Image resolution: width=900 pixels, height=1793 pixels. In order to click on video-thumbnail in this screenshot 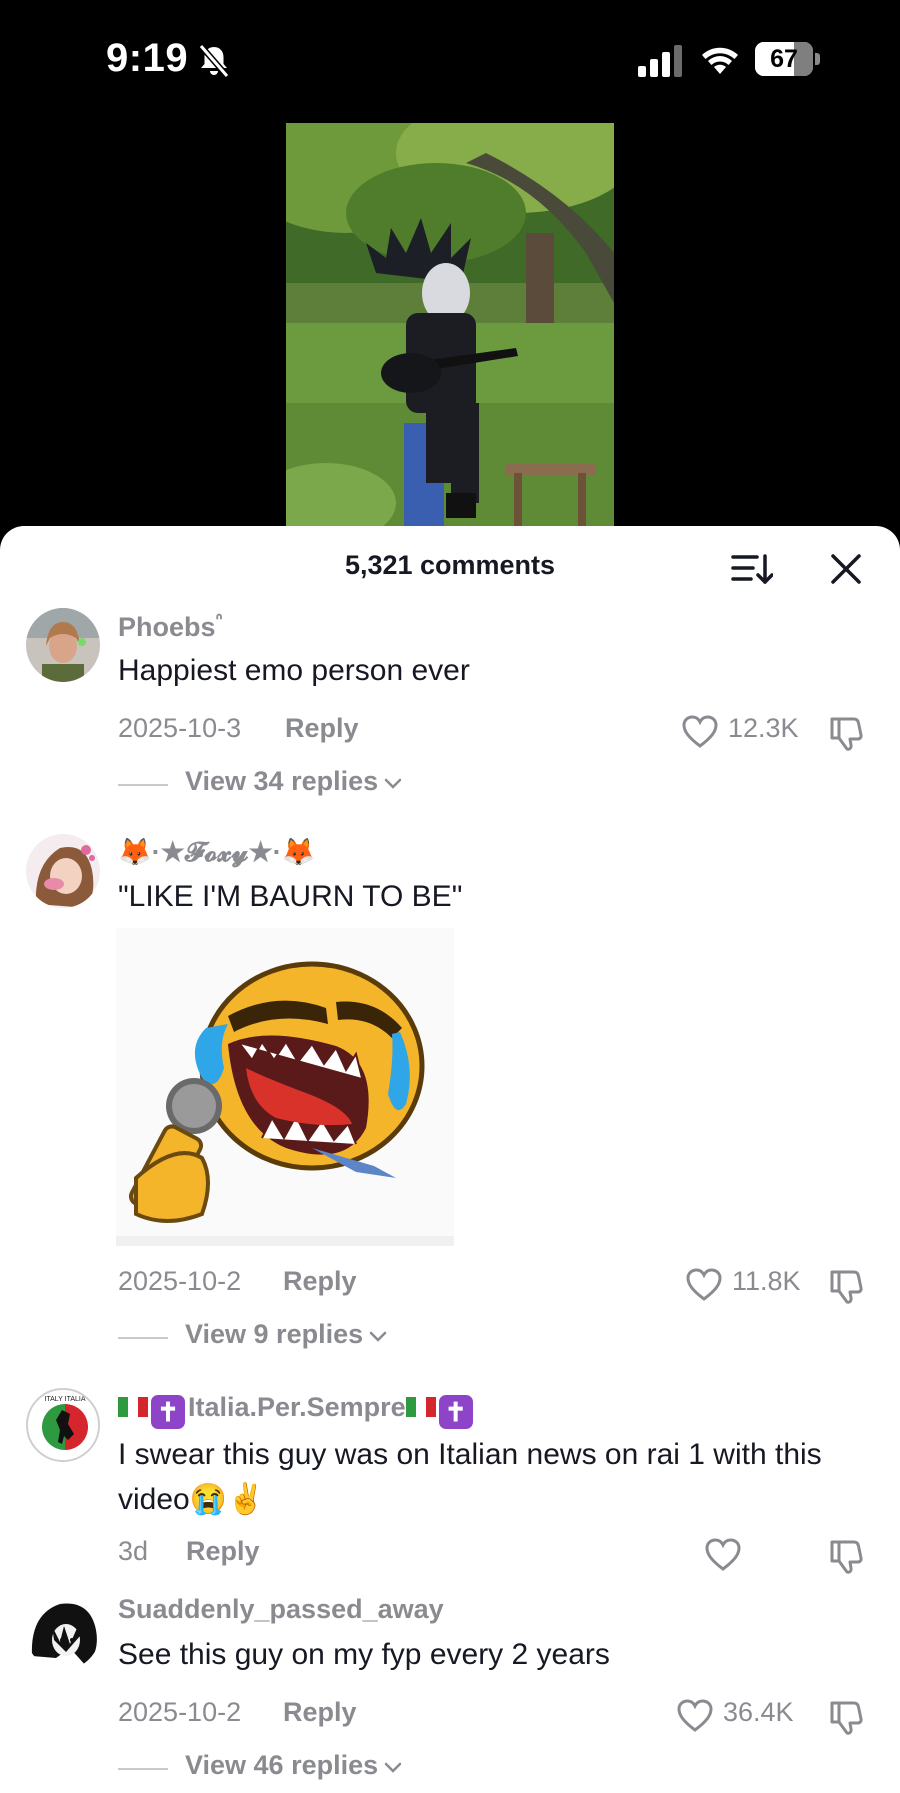, I will do `click(450, 328)`.